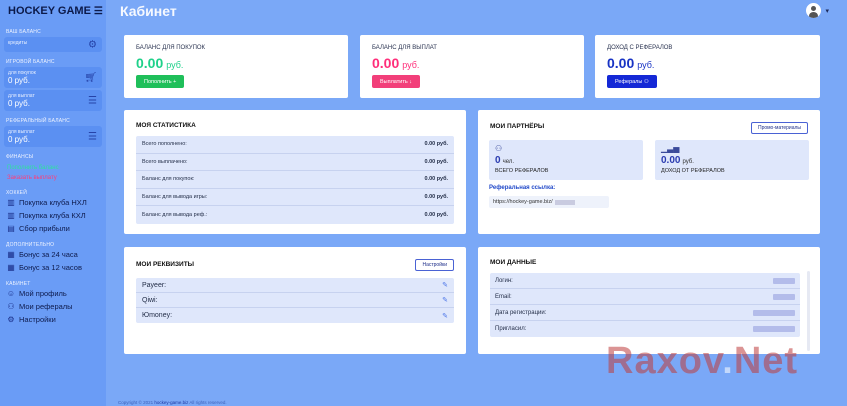 This screenshot has width=847, height=406. I want to click on referral-link-text: https://hockey-game.biz/, so click(523, 202).